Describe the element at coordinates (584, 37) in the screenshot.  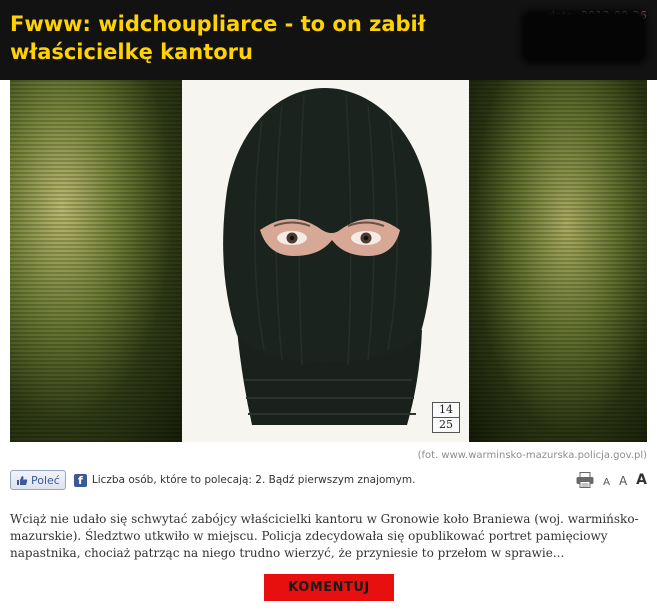
I see `obscured-region` at that location.